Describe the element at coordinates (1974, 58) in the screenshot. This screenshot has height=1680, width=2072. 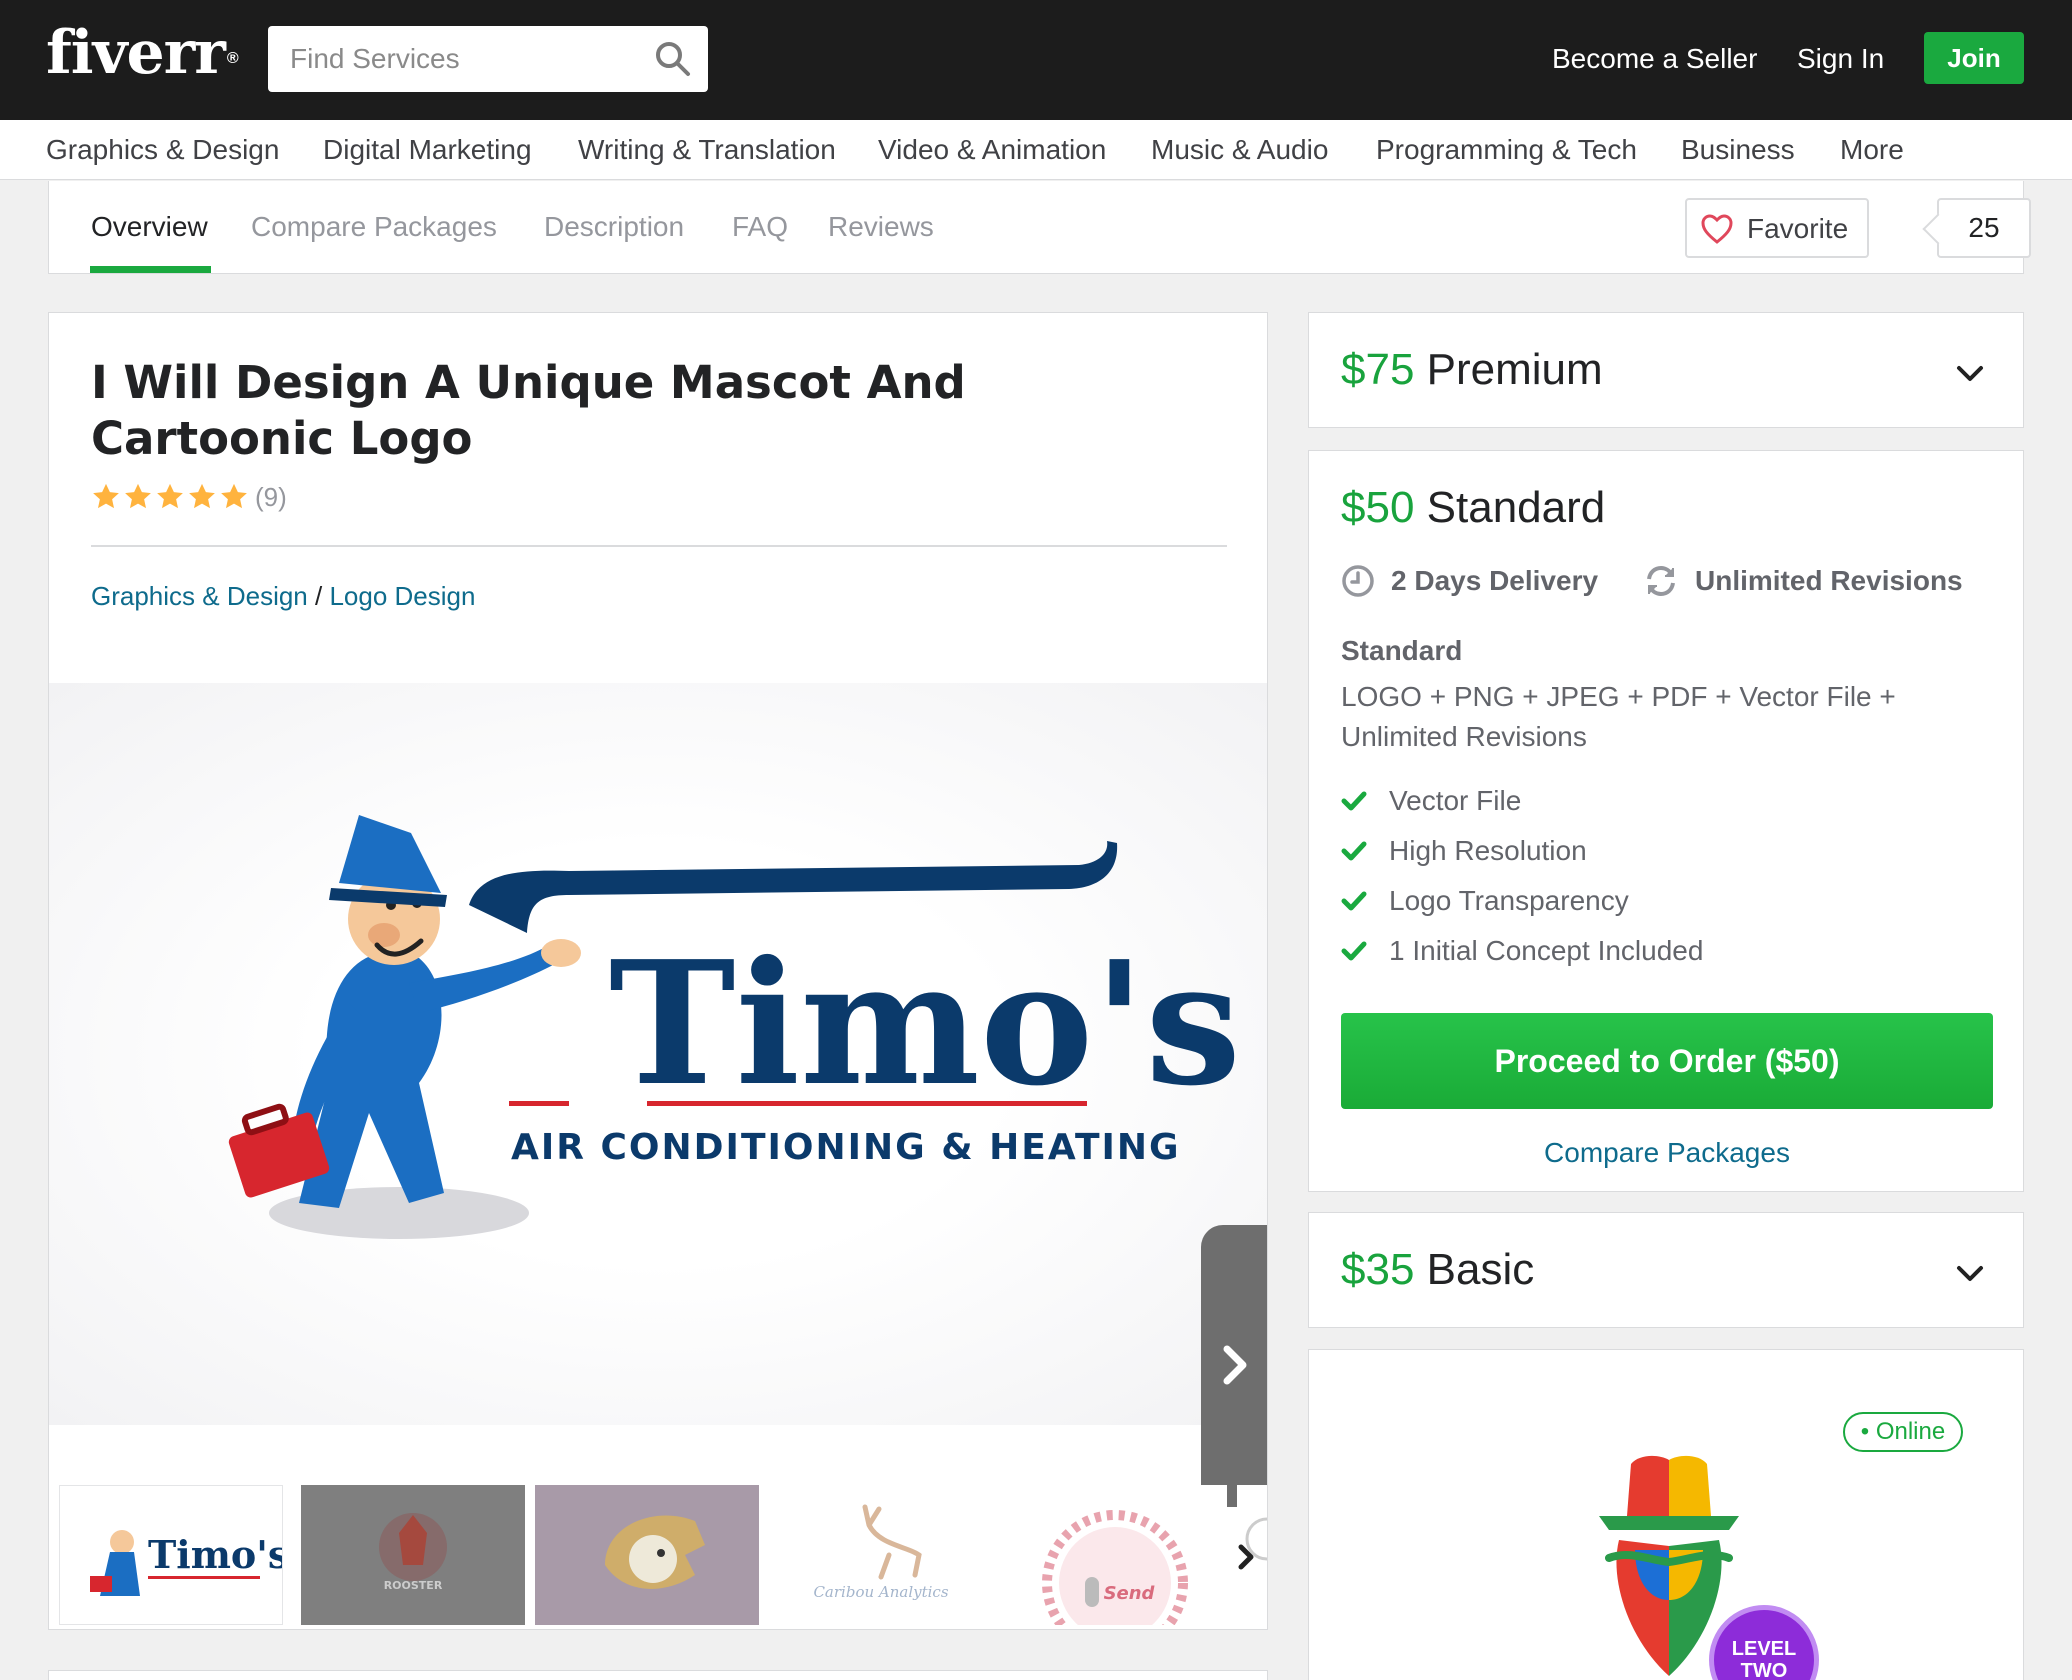
I see `join-button: Join` at that location.